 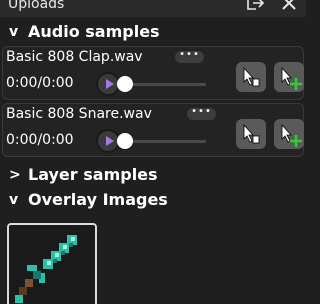 What do you see at coordinates (49, 267) in the screenshot?
I see `diamond-sword-icon` at bounding box center [49, 267].